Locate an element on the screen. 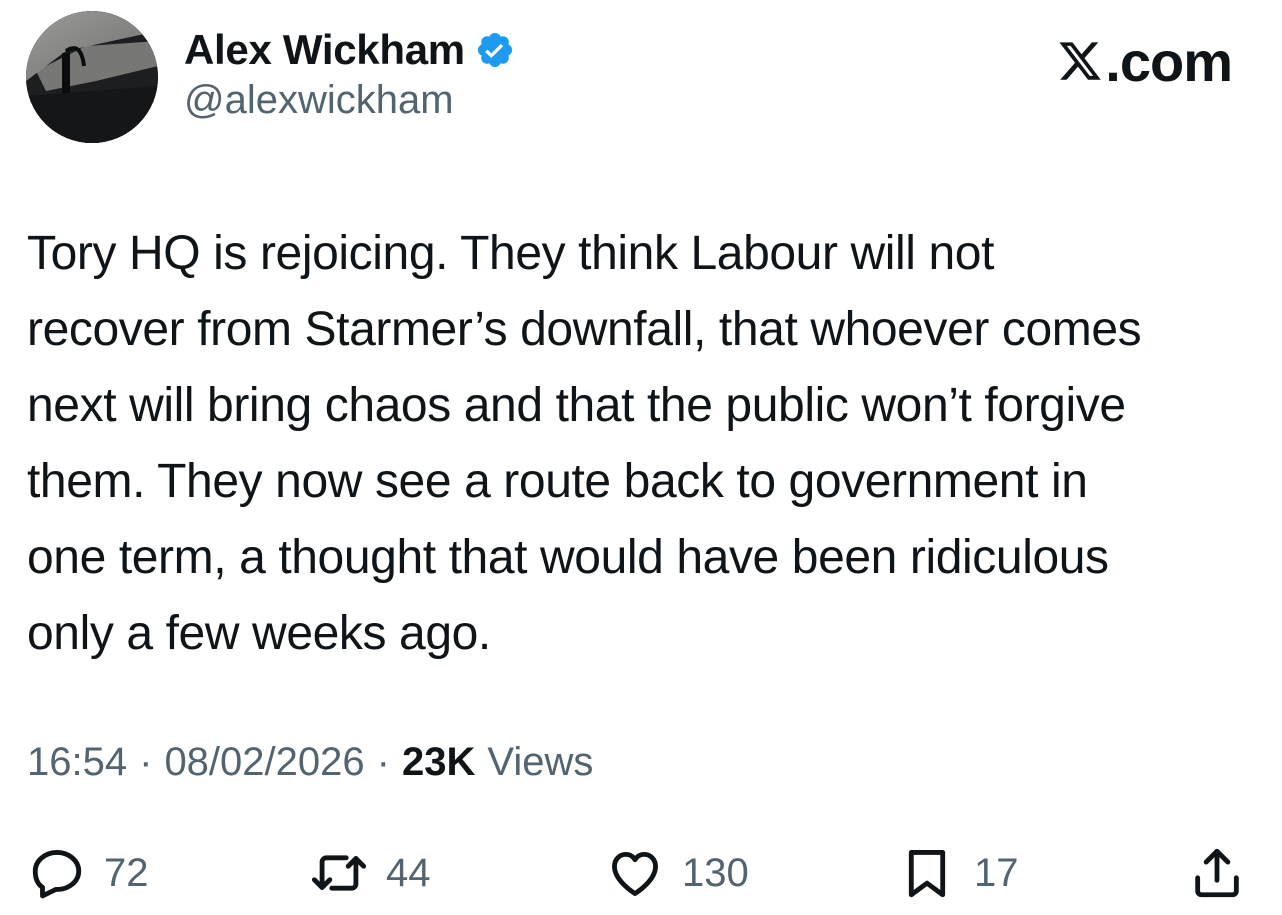 This screenshot has width=1282, height=915. views-count: 23K is located at coordinates (438, 762).